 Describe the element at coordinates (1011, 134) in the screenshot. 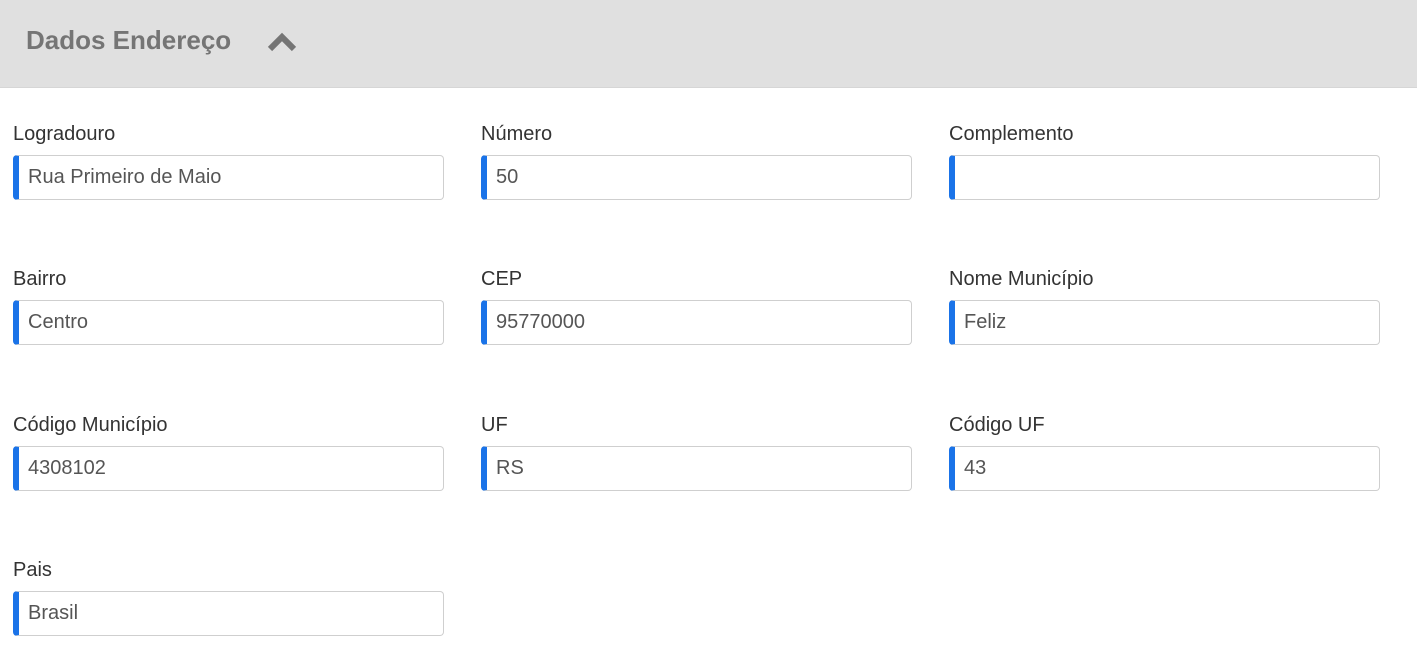

I see `complemento-label: Complemento` at that location.